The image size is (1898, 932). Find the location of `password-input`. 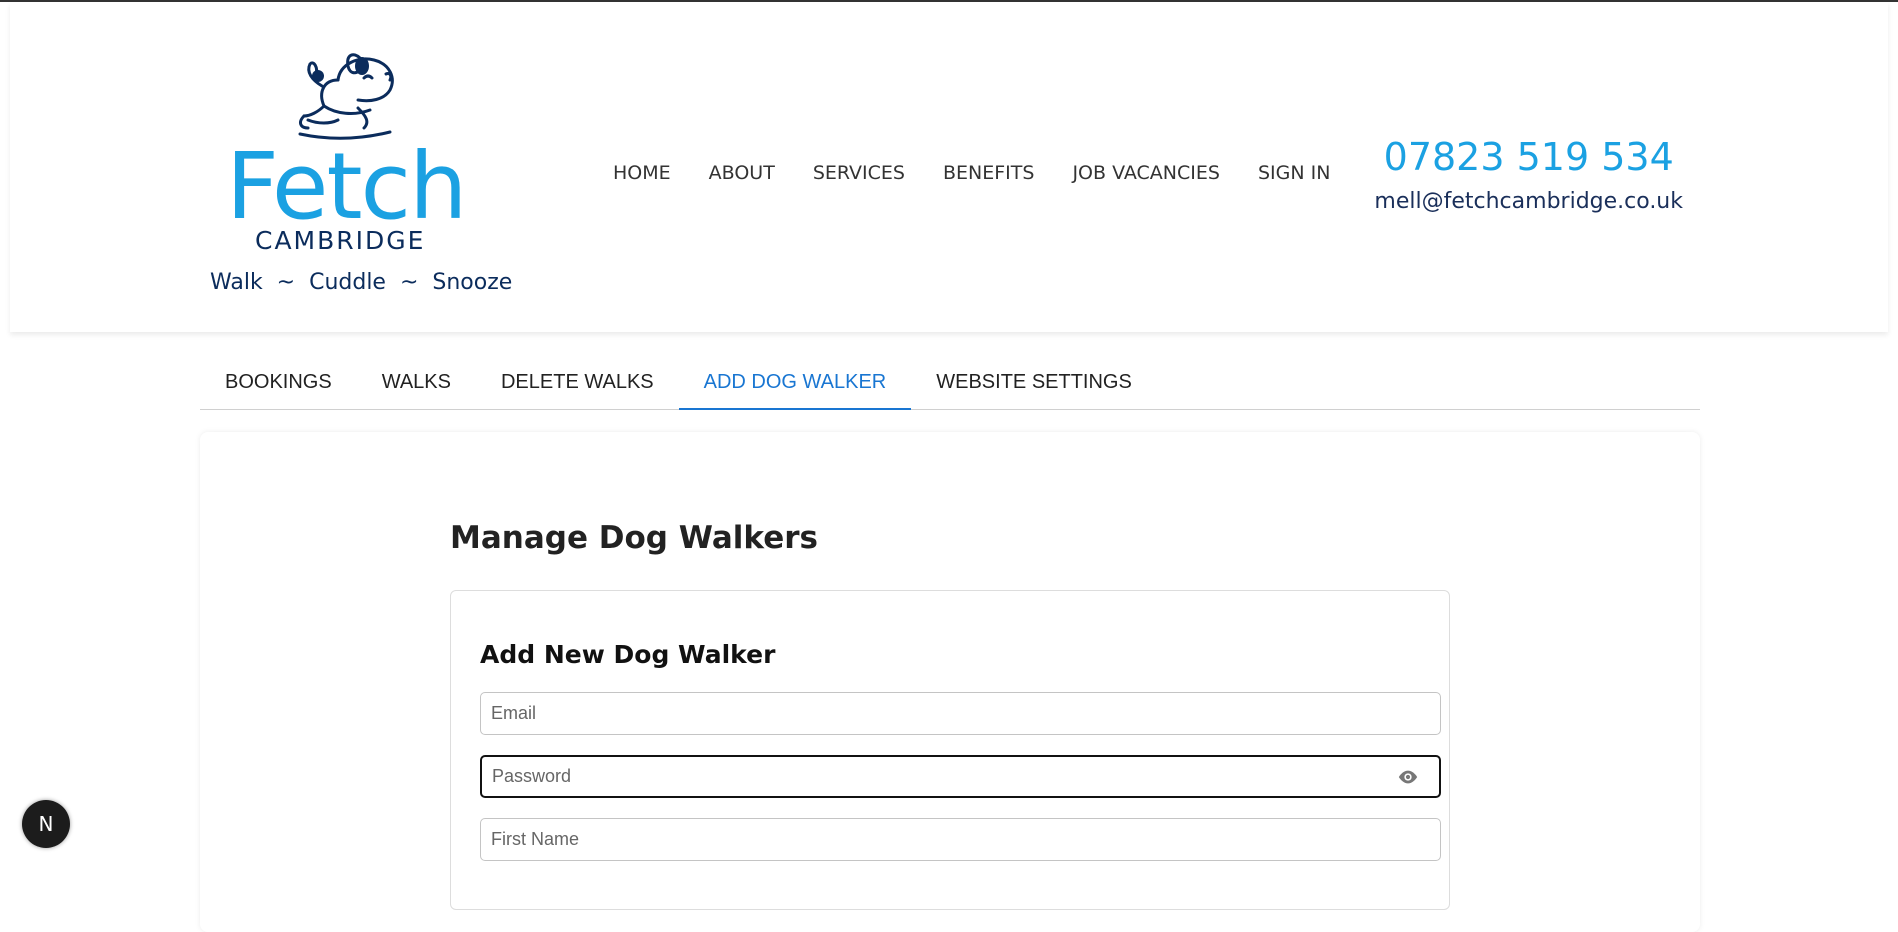

password-input is located at coordinates (960, 776).